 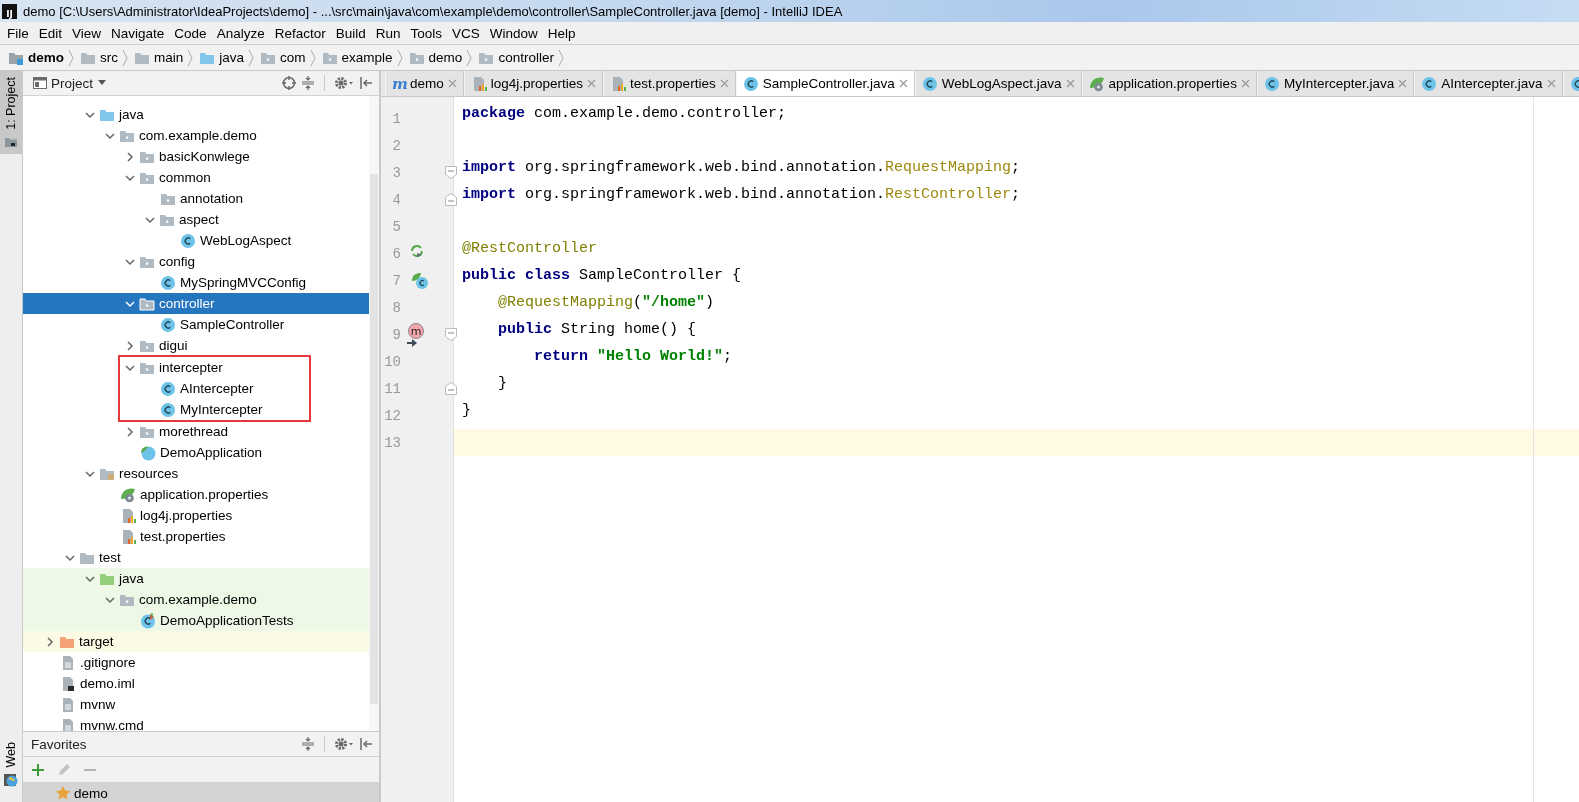 I want to click on tree-item: morethread, so click(x=196, y=431).